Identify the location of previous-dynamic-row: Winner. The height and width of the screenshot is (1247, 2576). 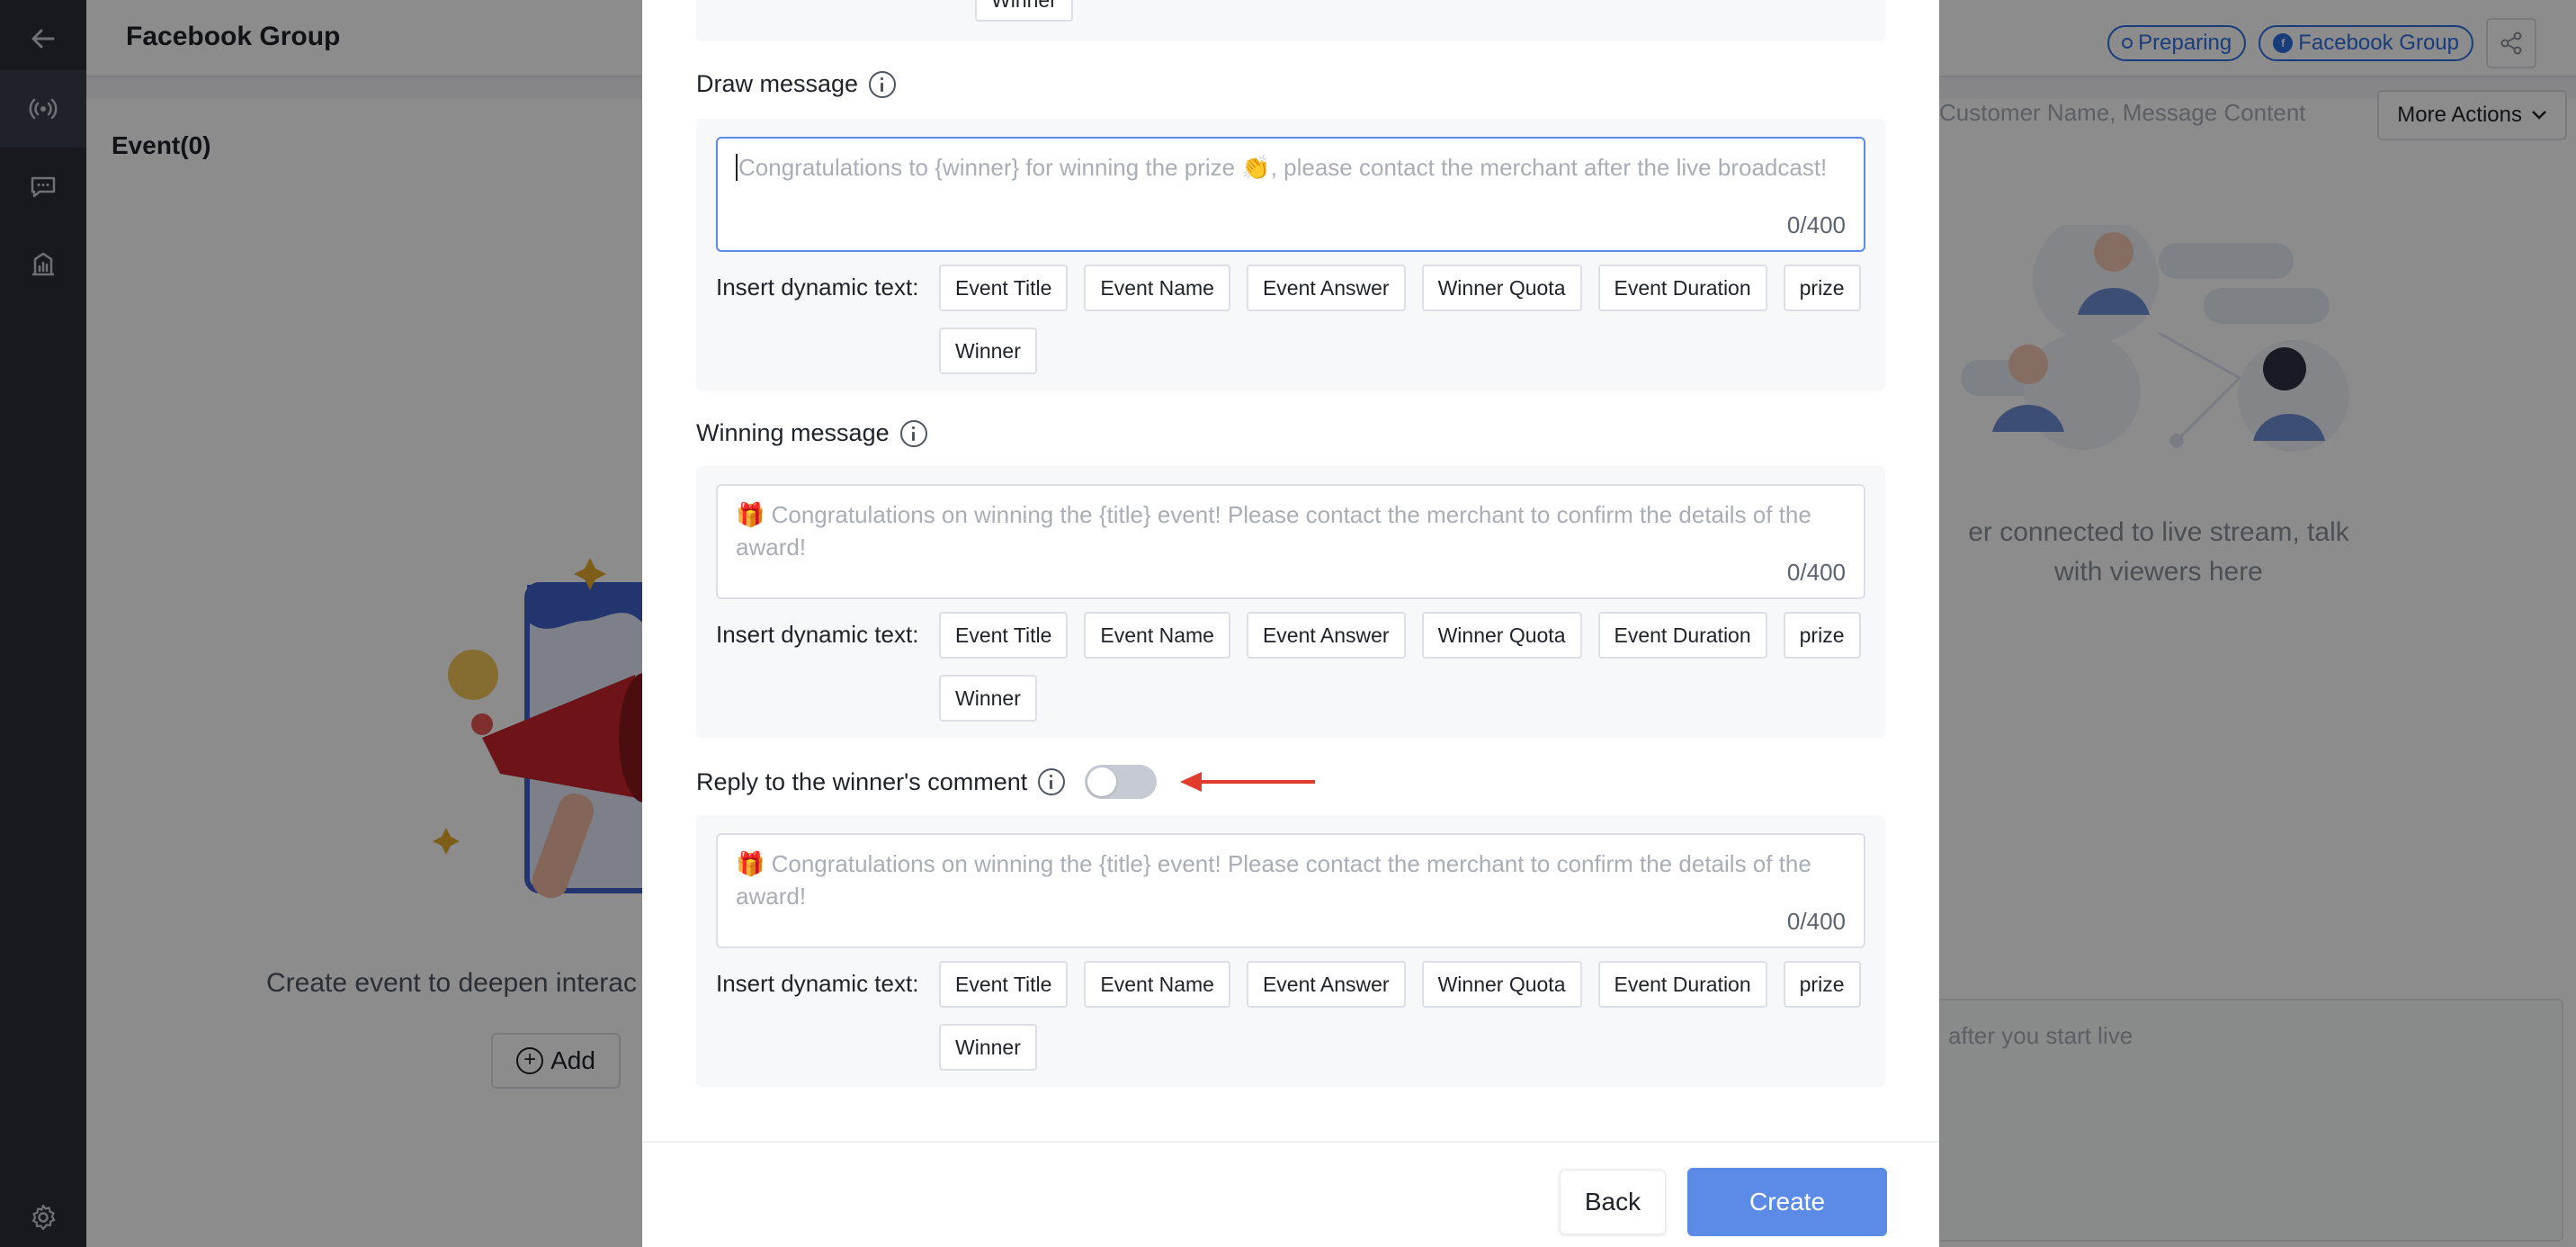
(1290, 20).